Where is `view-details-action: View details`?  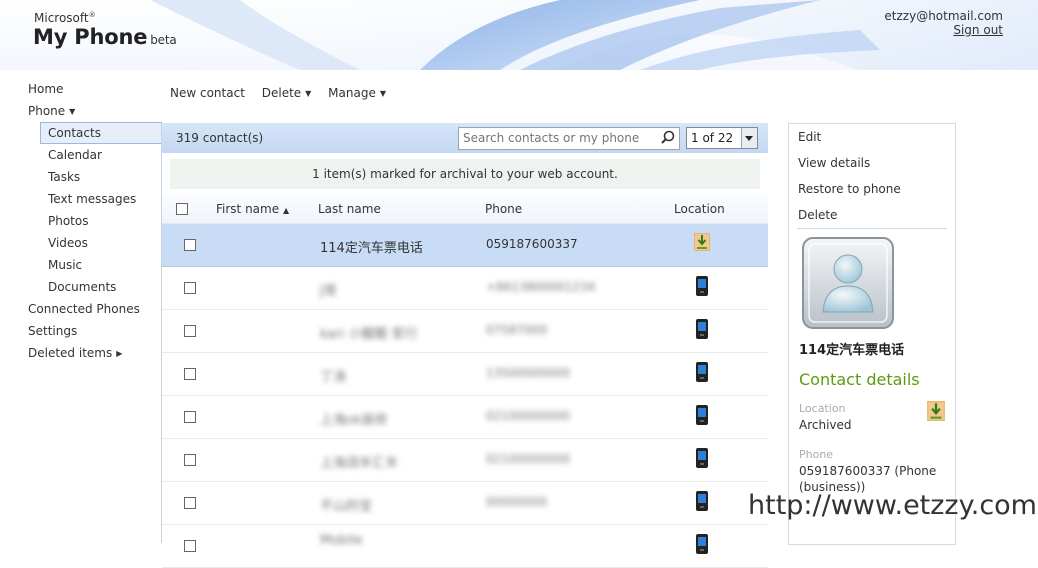
view-details-action: View details is located at coordinates (872, 163).